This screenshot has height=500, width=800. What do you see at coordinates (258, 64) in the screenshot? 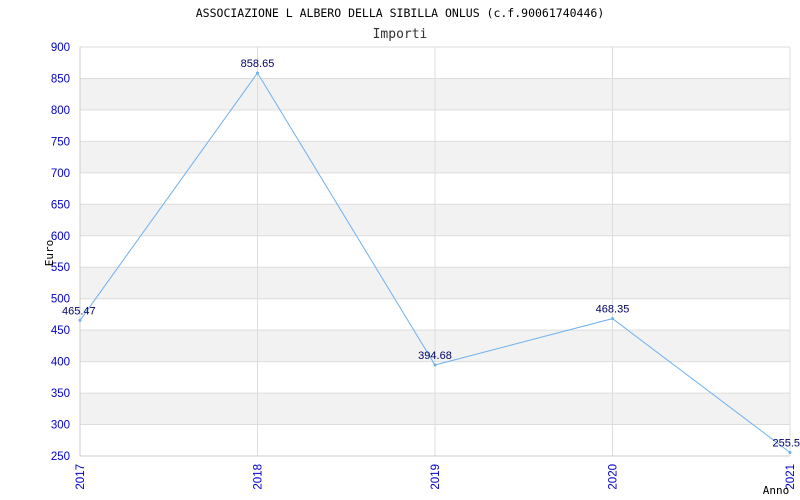
I see `data-label: 858.65` at bounding box center [258, 64].